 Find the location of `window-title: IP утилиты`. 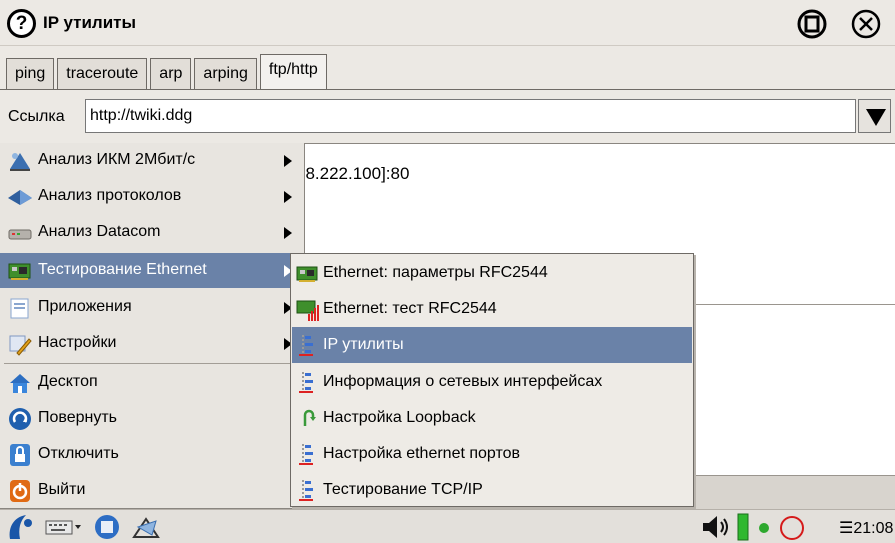

window-title: IP утилиты is located at coordinates (90, 22).